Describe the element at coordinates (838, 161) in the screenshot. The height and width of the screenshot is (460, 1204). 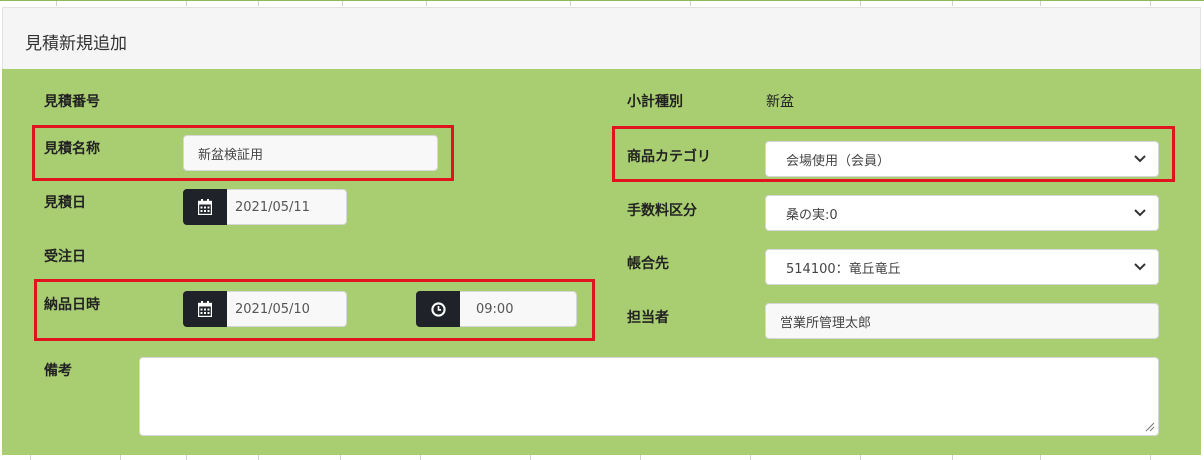
I see `product-category-value: 会場使用（会員）` at that location.